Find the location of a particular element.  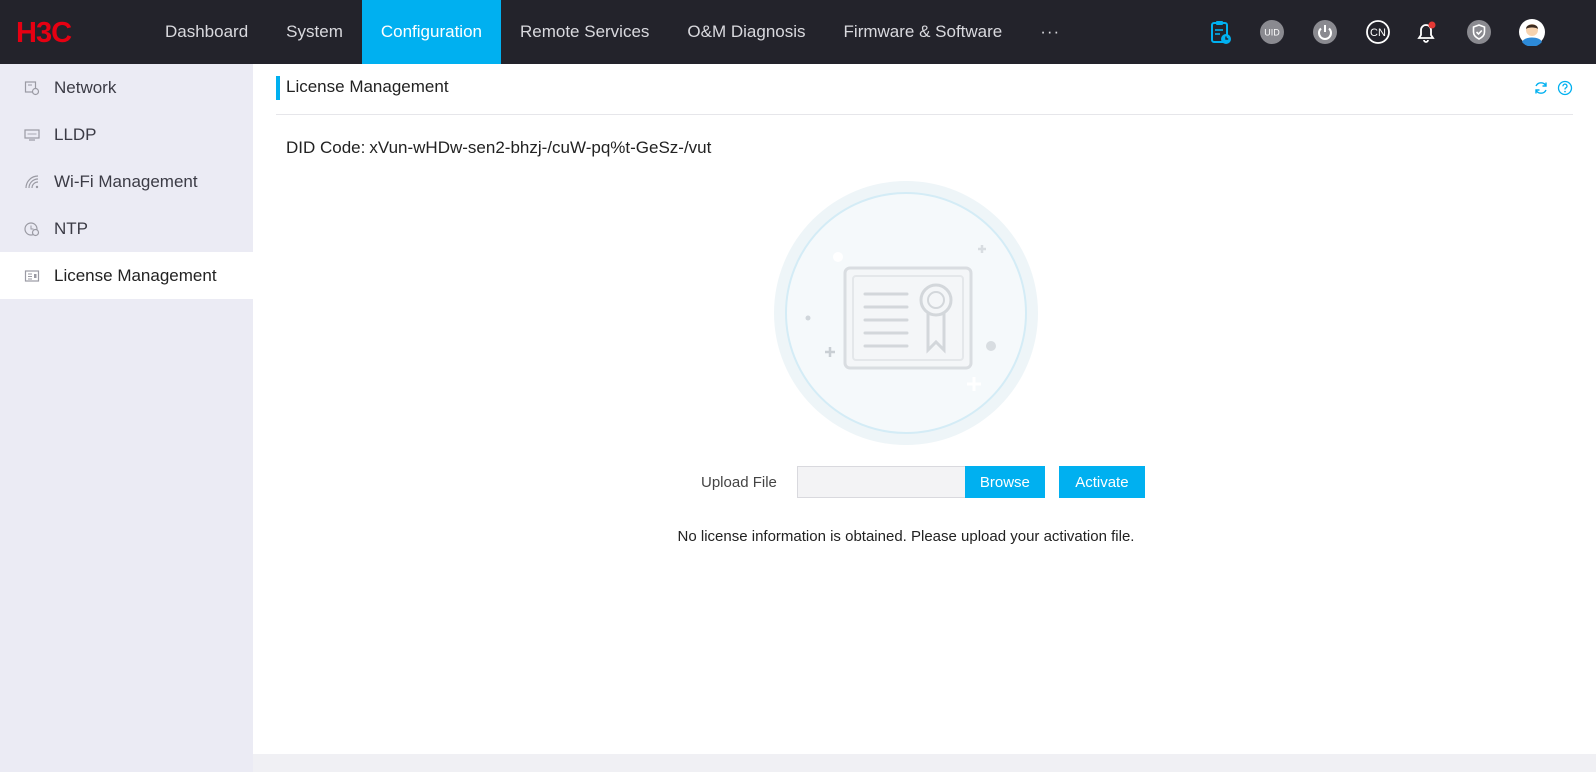

language-cn-icon: CN is located at coordinates (1378, 32).